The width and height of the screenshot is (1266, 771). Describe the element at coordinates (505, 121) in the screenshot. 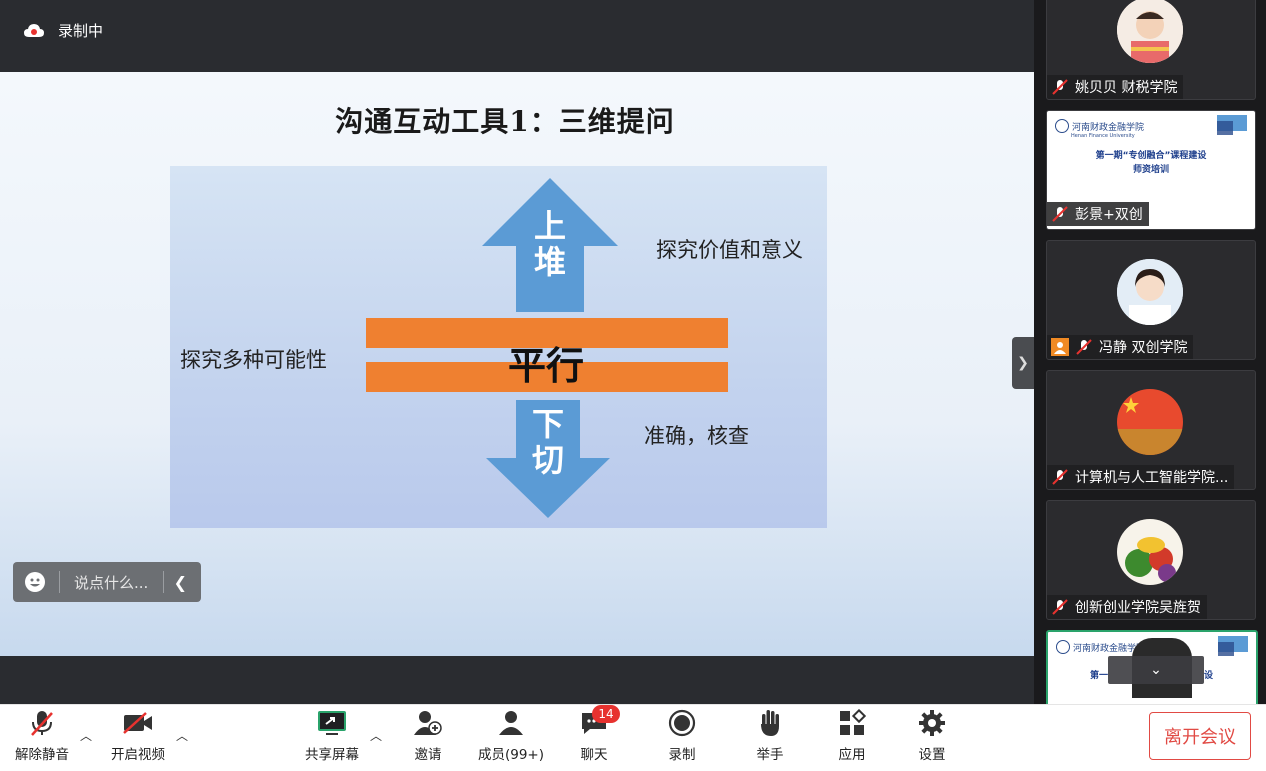

I see `slide-title: 沟通互动工具1：三维提问` at that location.